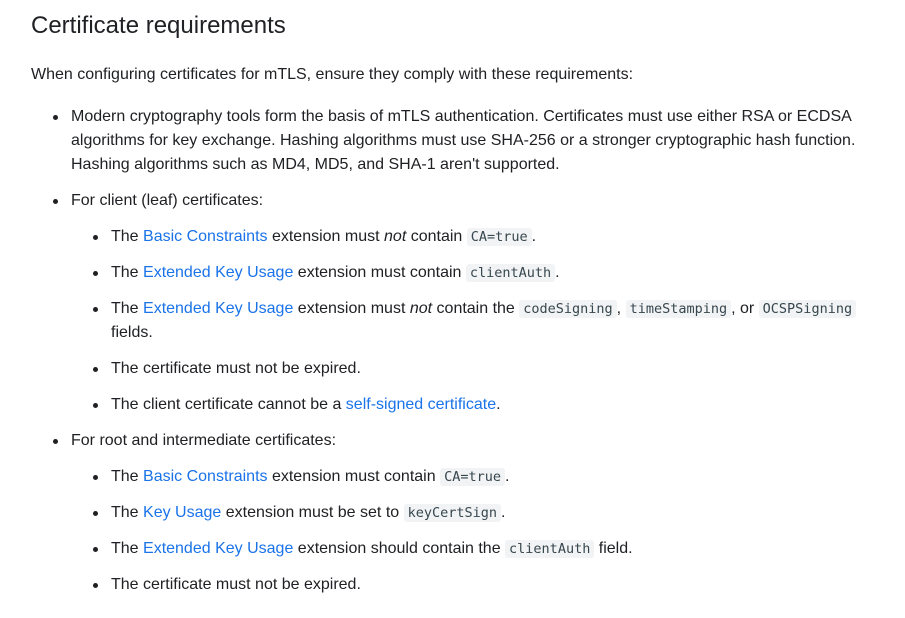 The width and height of the screenshot is (905, 618). Describe the element at coordinates (228, 404) in the screenshot. I see `text: The client certificate cannot be a` at that location.